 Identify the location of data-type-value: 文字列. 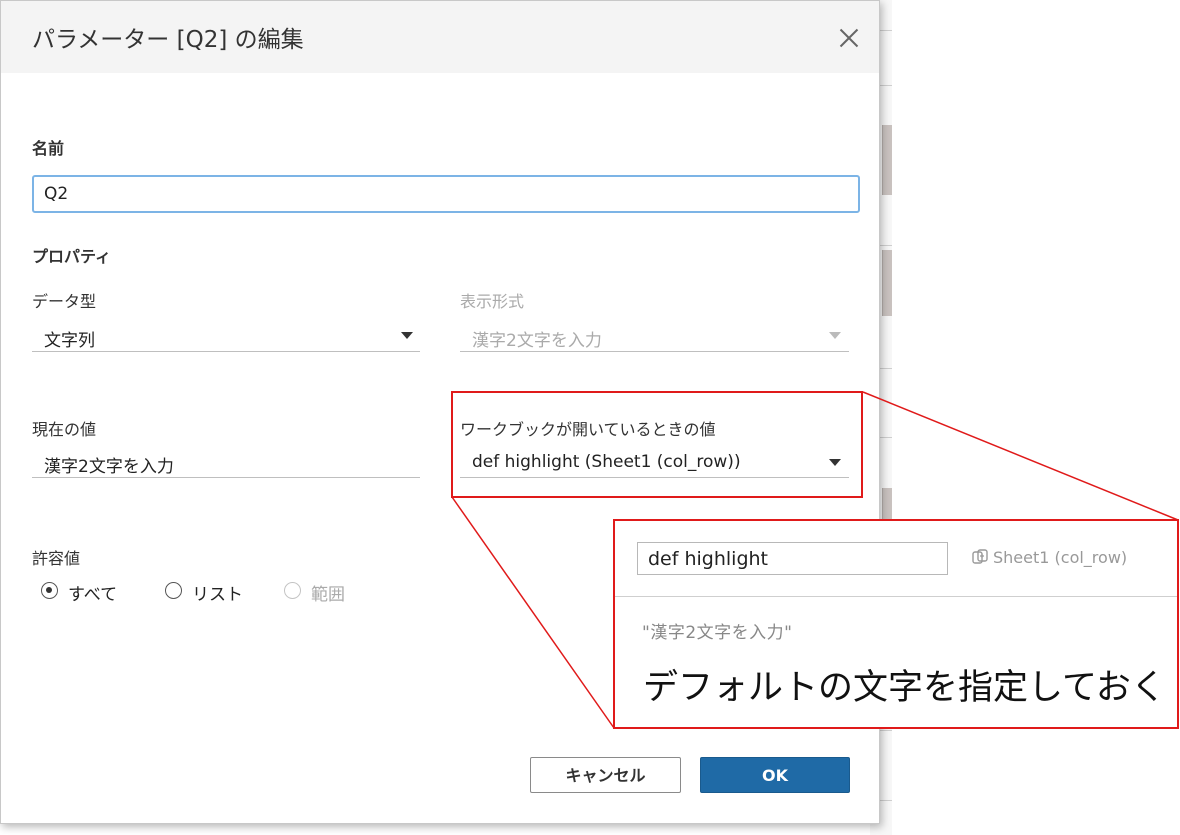
(69, 341).